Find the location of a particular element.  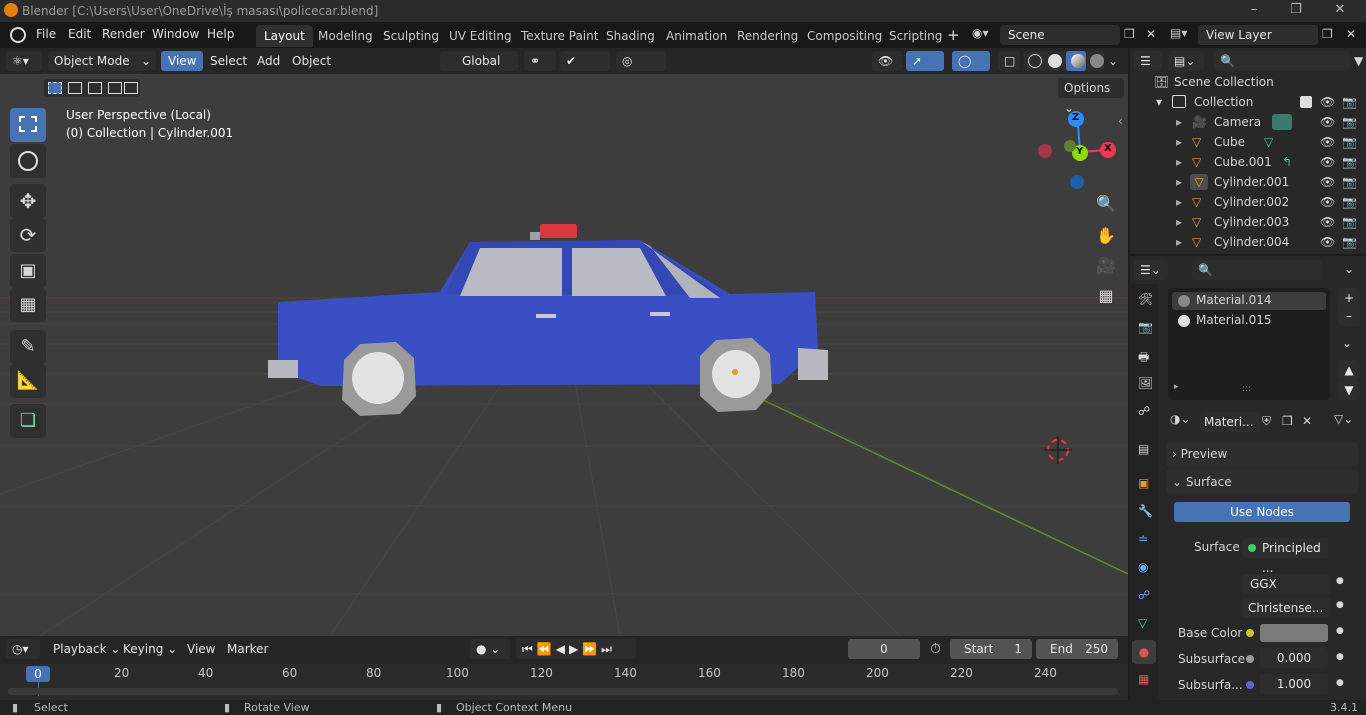

add-cube-tool: ❏ is located at coordinates (28, 421).